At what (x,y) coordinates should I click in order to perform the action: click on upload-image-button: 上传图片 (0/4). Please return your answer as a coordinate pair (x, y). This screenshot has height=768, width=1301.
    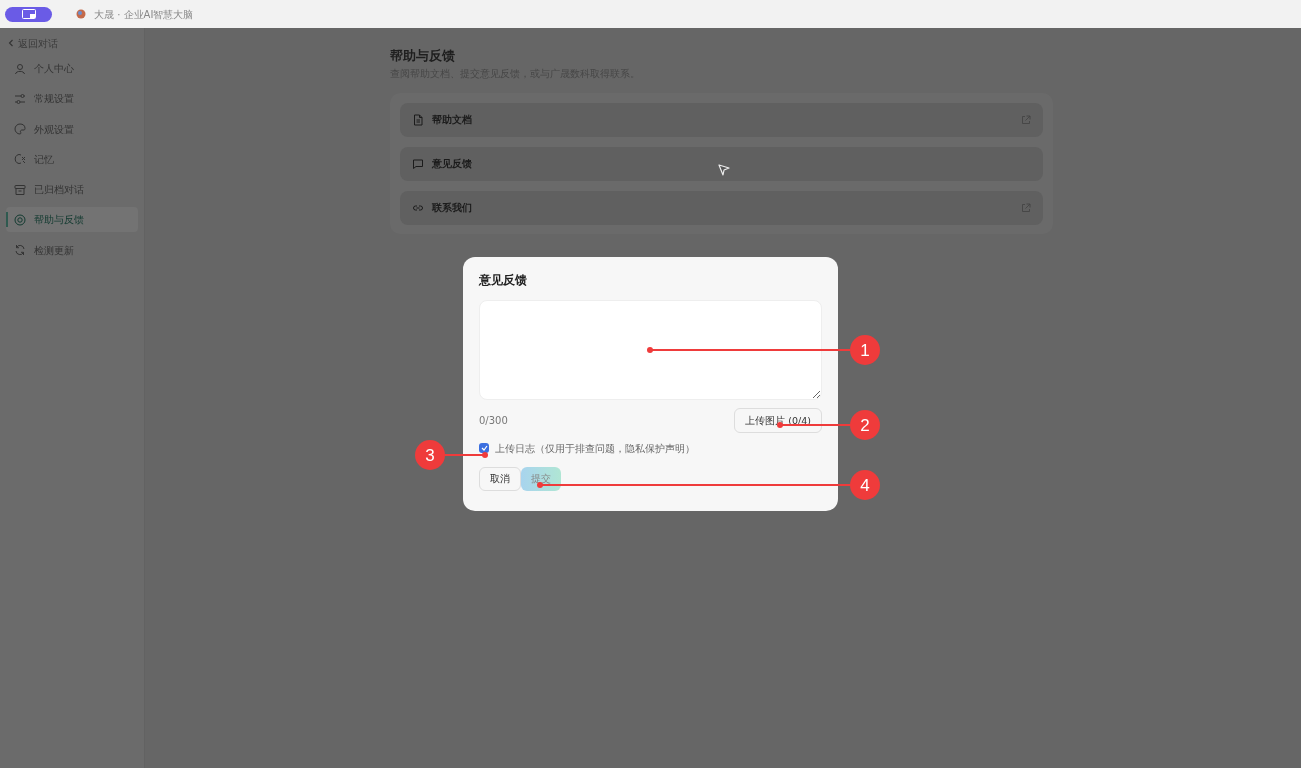
    Looking at the image, I should click on (778, 421).